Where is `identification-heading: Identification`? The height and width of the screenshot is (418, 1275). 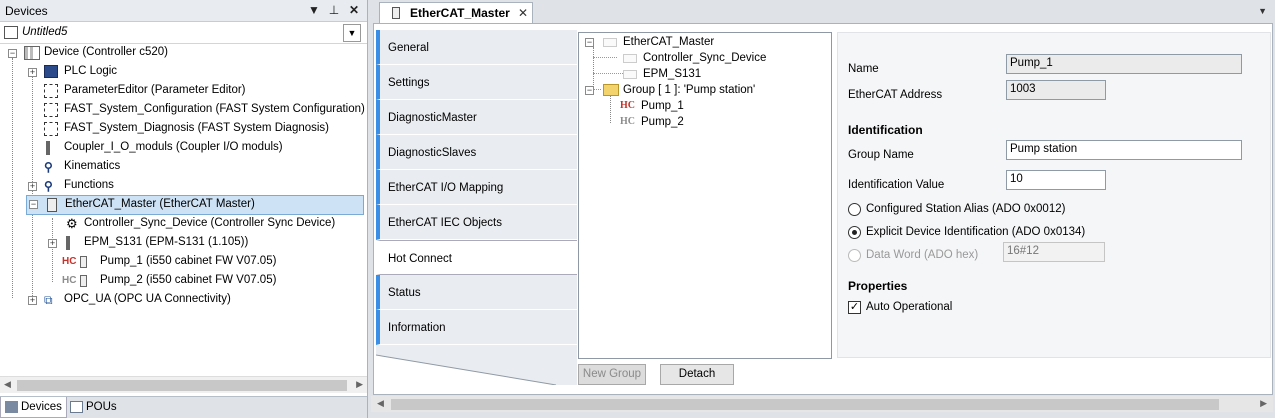 identification-heading: Identification is located at coordinates (885, 130).